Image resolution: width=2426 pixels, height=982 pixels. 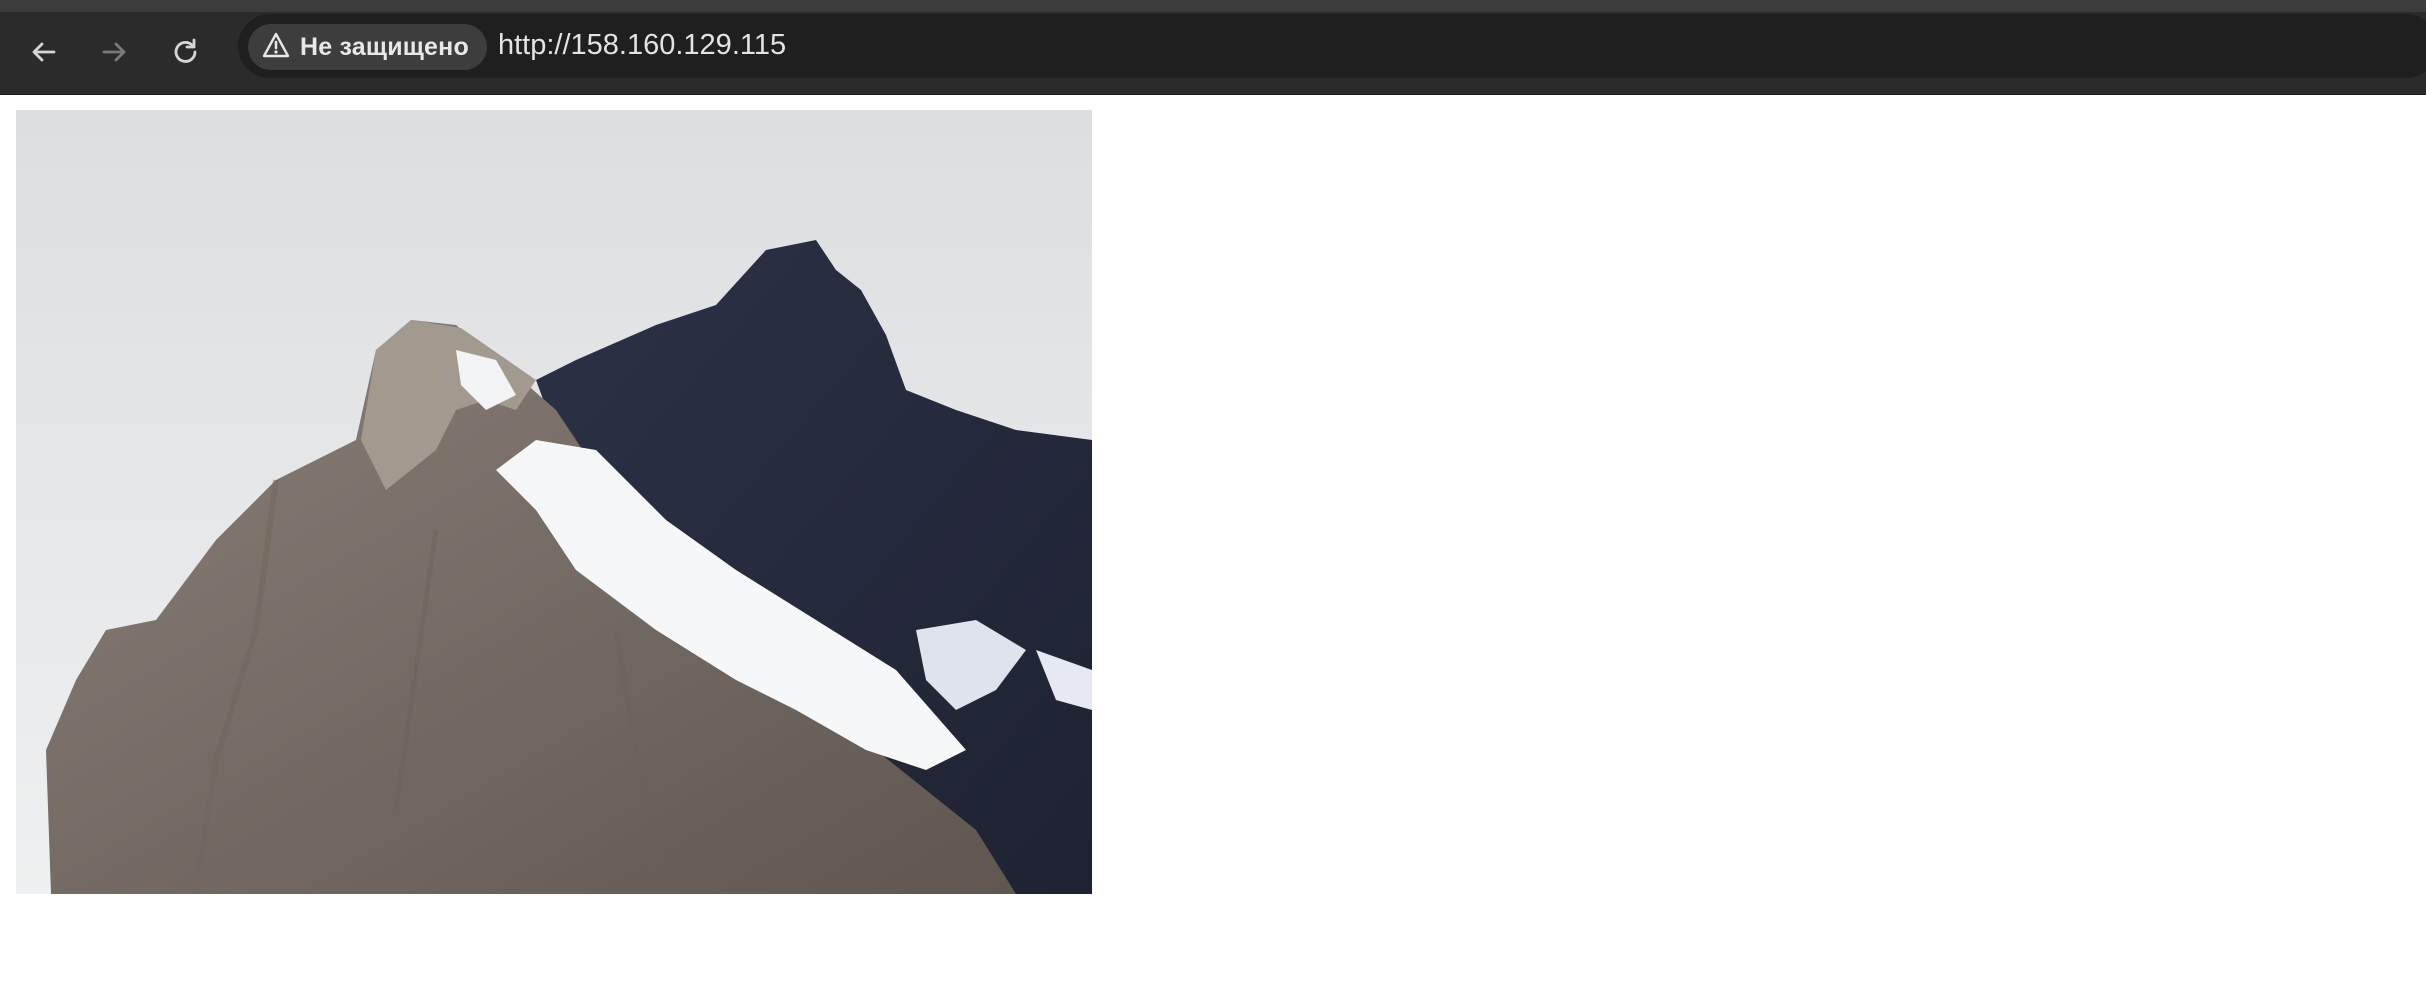 I want to click on address-bar: Не защищено http://158.160.129.115, so click(x=1332, y=46).